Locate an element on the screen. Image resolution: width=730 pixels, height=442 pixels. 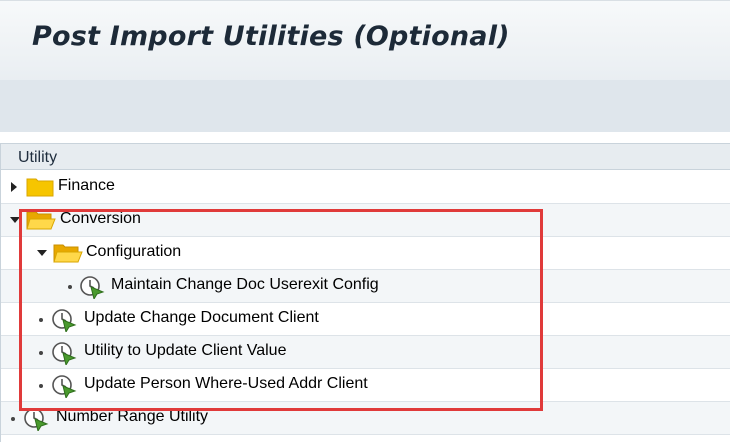
tree-node-label: Update Change Document Client is located at coordinates (201, 317).